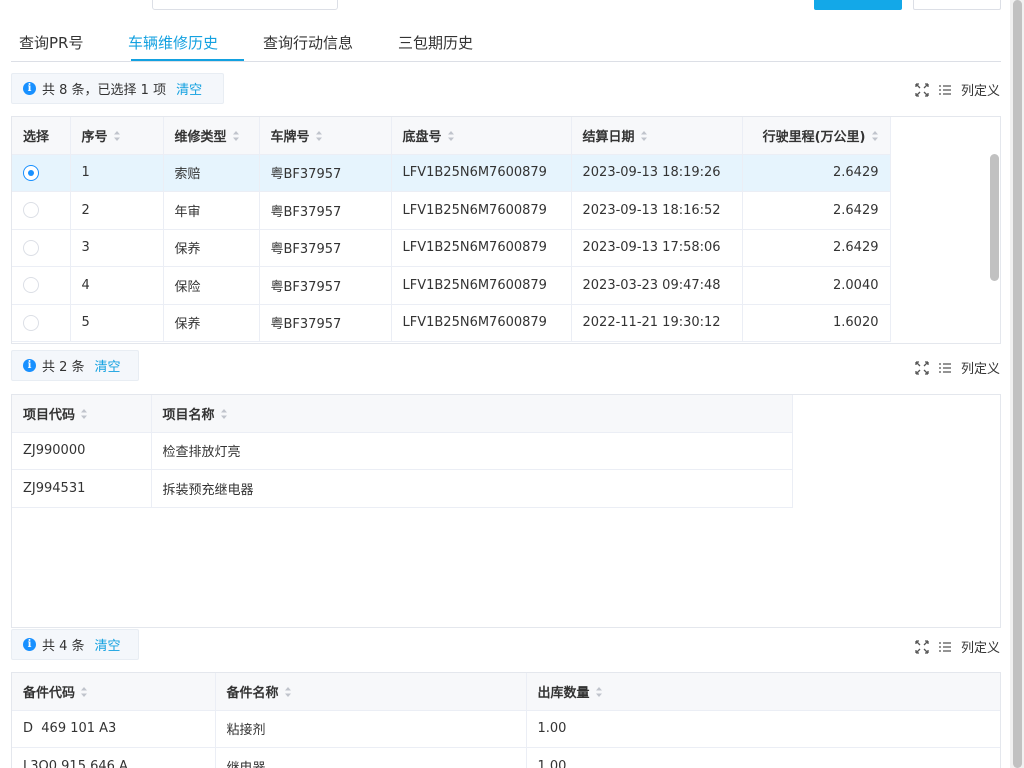  I want to click on repair-type-cell: 年审, so click(211, 210).